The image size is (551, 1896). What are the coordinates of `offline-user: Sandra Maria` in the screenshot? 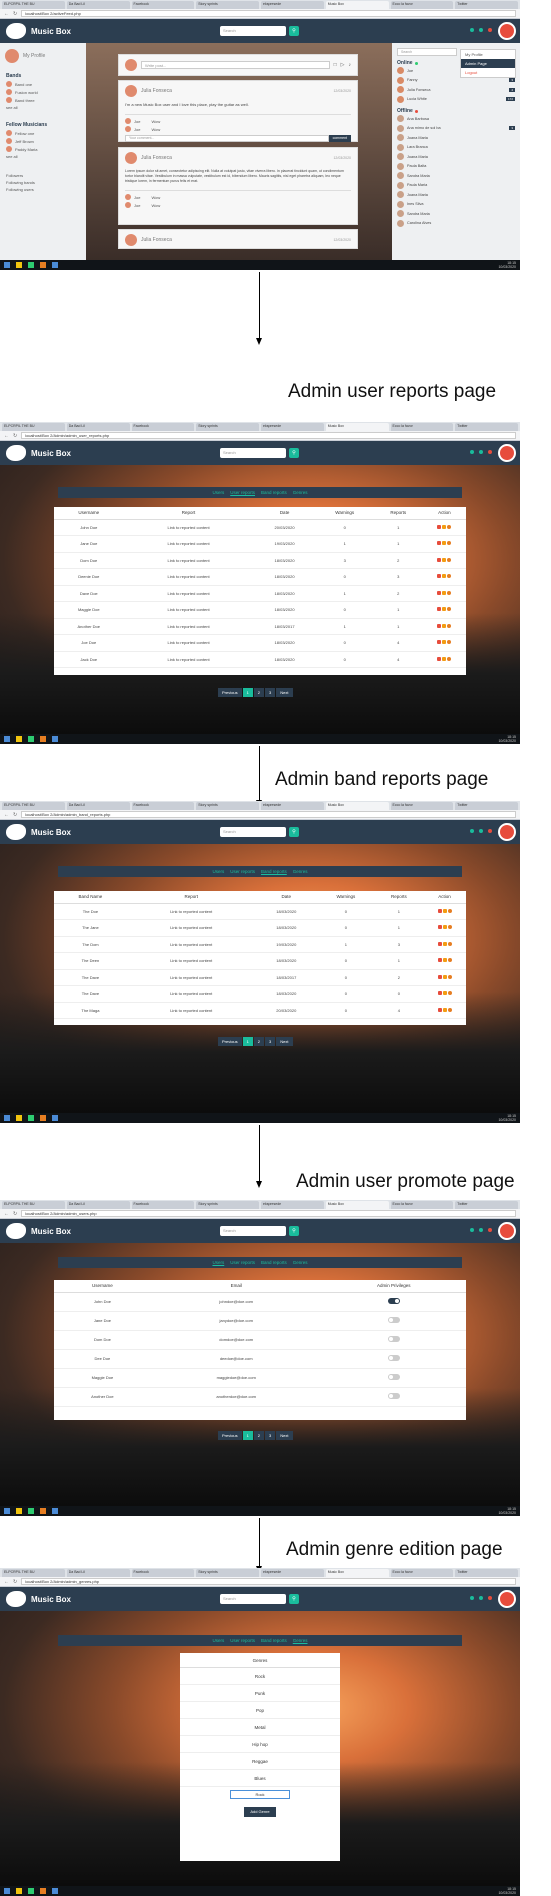 It's located at (456, 214).